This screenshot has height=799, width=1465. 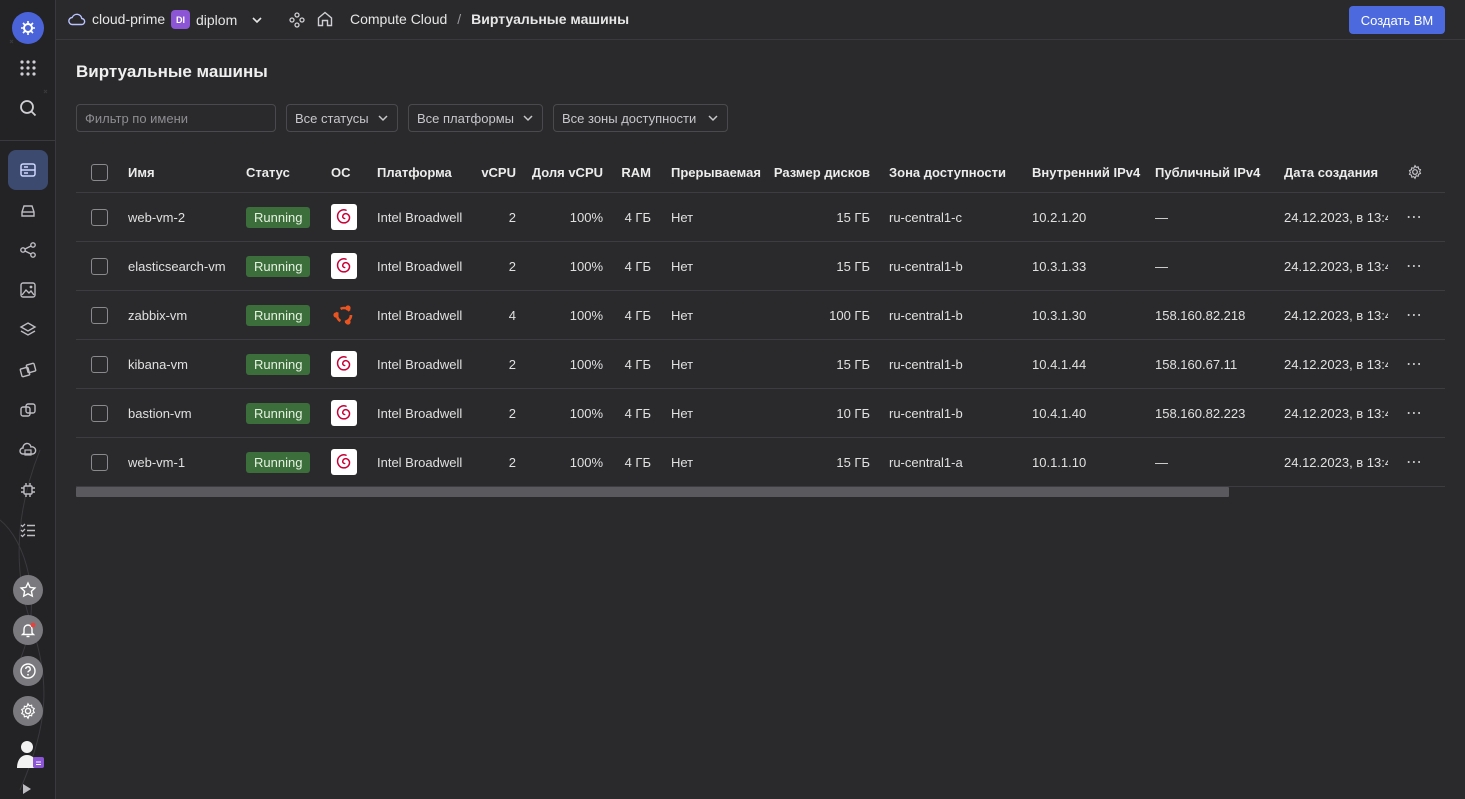 I want to click on vm-name: web-vm-1, so click(x=185, y=462).